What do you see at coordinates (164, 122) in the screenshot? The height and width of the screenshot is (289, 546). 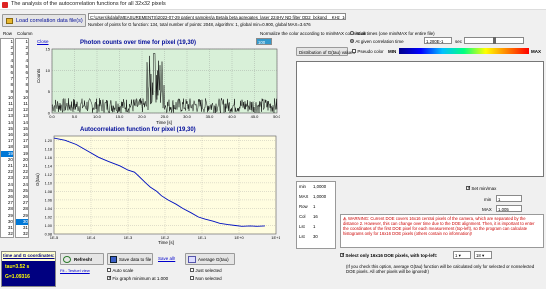 I see `photon-xlabel: Time [s]` at bounding box center [164, 122].